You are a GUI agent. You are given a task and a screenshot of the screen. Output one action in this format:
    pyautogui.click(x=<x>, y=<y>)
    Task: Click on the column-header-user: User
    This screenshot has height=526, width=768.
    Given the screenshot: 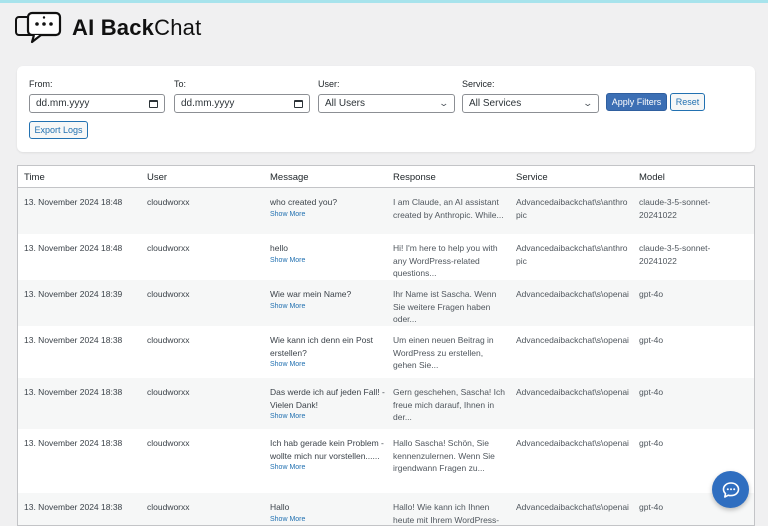 What is the action you would take?
    pyautogui.click(x=157, y=177)
    